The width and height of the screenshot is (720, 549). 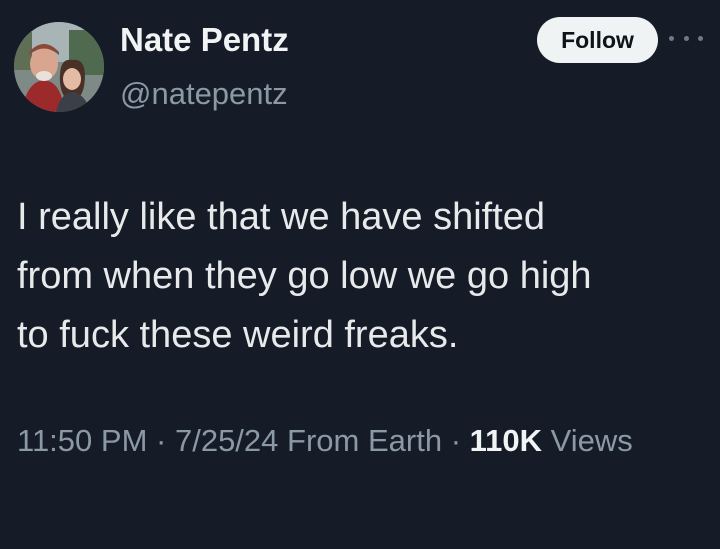 What do you see at coordinates (506, 440) in the screenshot?
I see `views-count: 110K` at bounding box center [506, 440].